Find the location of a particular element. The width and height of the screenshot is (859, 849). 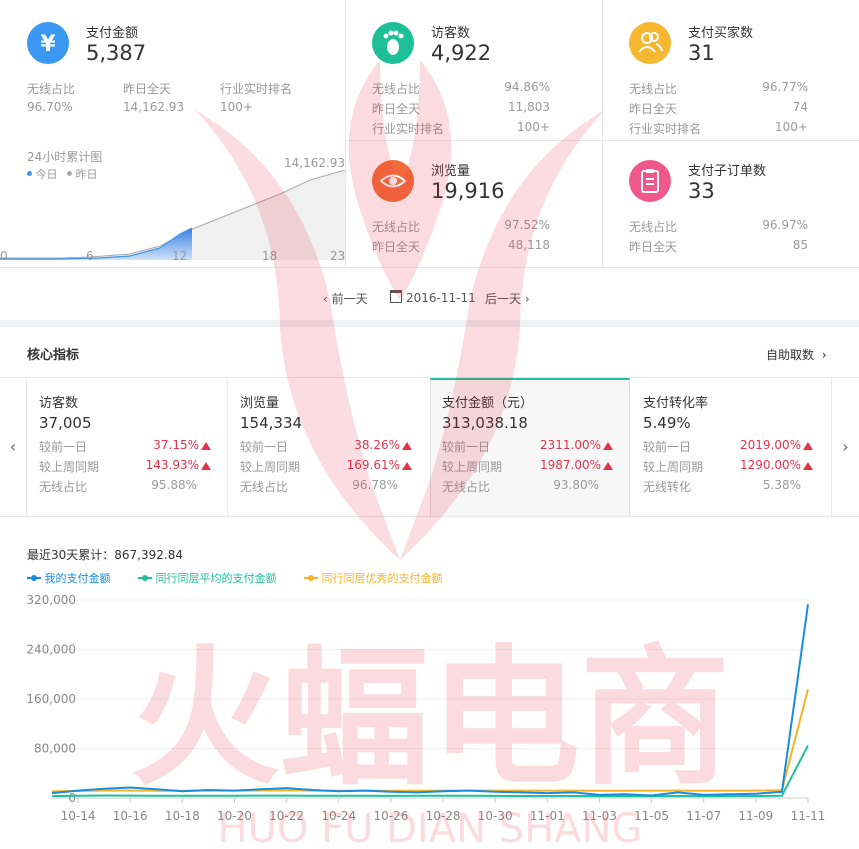

legend-item: 同行同层优秀的支付金额 is located at coordinates (373, 578).